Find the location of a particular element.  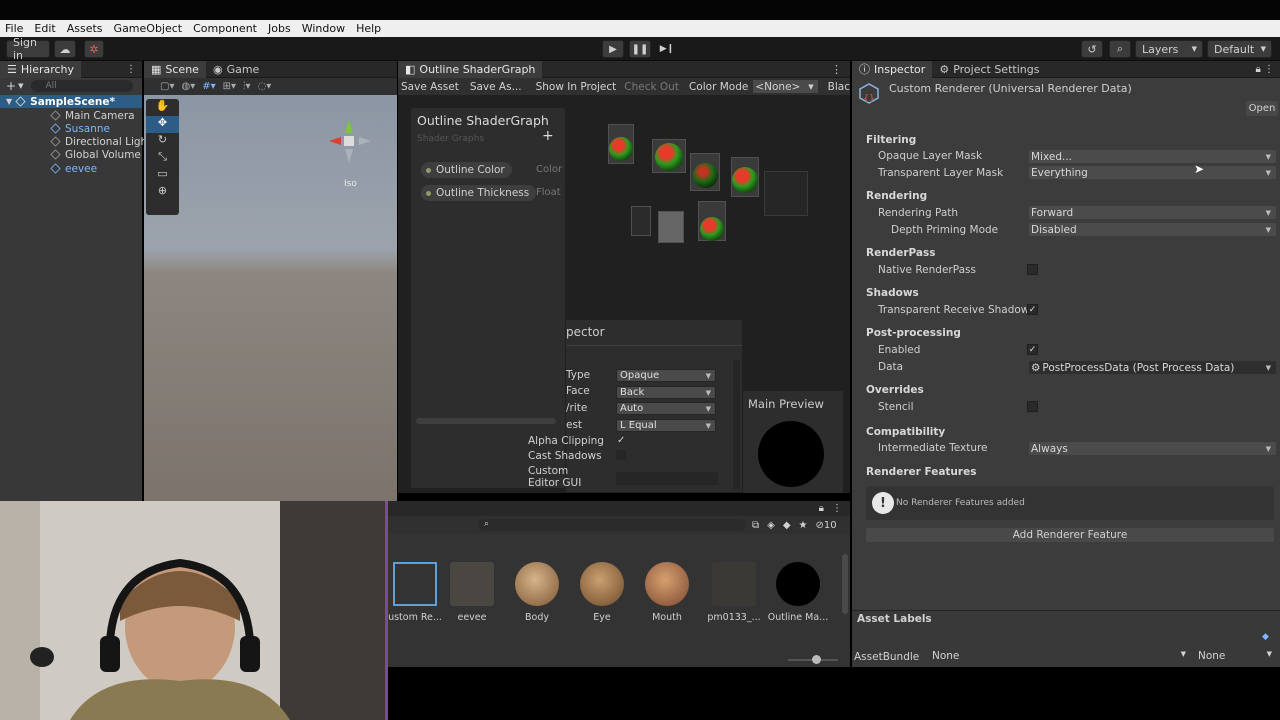

lock-icon: 🔒︎ ⋮ is located at coordinates (1265, 69).